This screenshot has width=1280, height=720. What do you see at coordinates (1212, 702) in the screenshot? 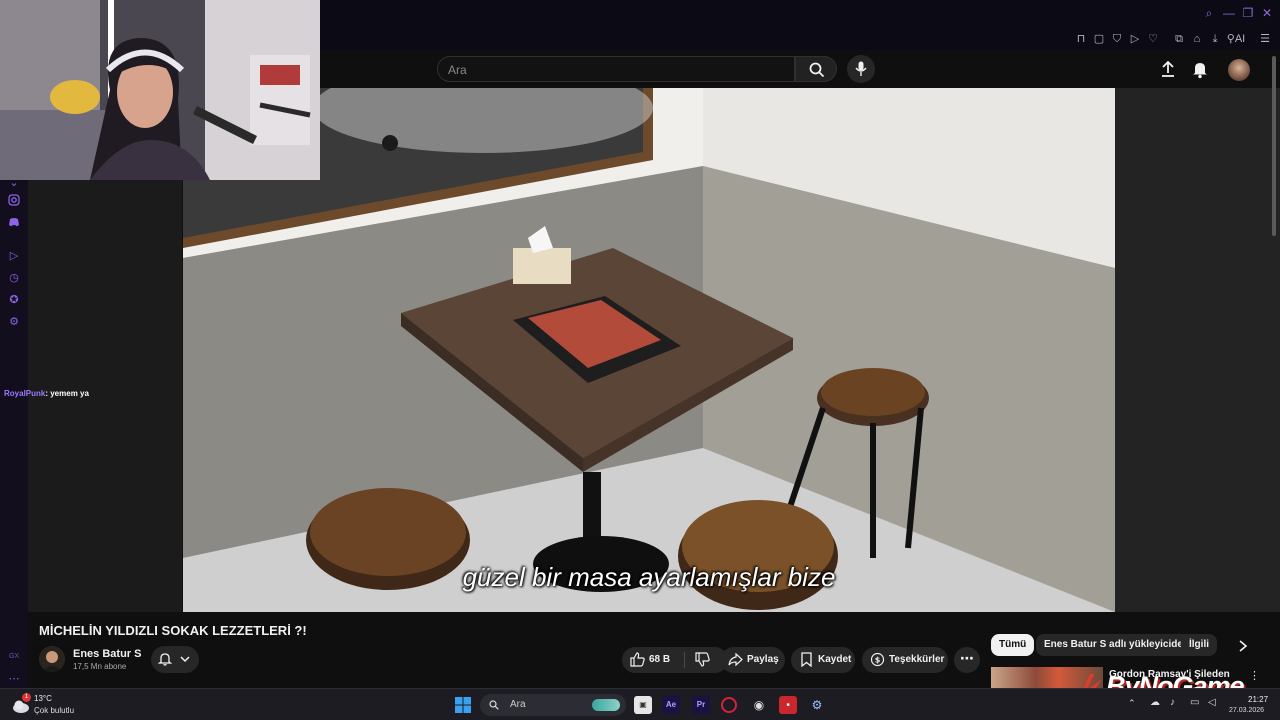
I see `tray-volume-icon: ◁` at bounding box center [1212, 702].